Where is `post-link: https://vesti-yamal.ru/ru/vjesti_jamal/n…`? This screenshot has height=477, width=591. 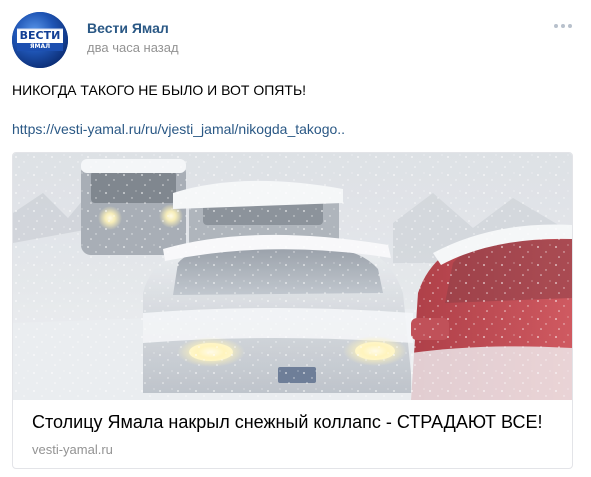
post-link: https://vesti-yamal.ru/ru/vjesti_jamal/n… is located at coordinates (178, 129).